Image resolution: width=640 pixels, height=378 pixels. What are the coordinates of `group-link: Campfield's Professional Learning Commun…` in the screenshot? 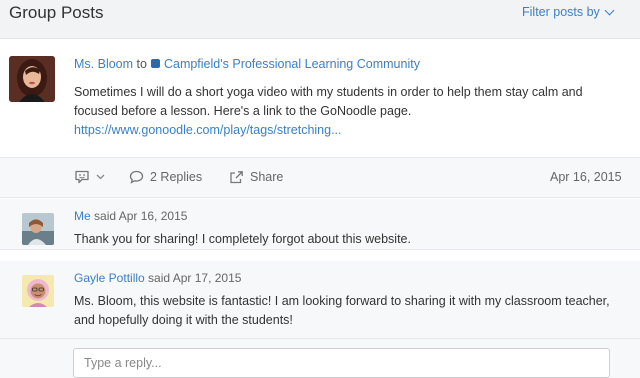 It's located at (292, 64).